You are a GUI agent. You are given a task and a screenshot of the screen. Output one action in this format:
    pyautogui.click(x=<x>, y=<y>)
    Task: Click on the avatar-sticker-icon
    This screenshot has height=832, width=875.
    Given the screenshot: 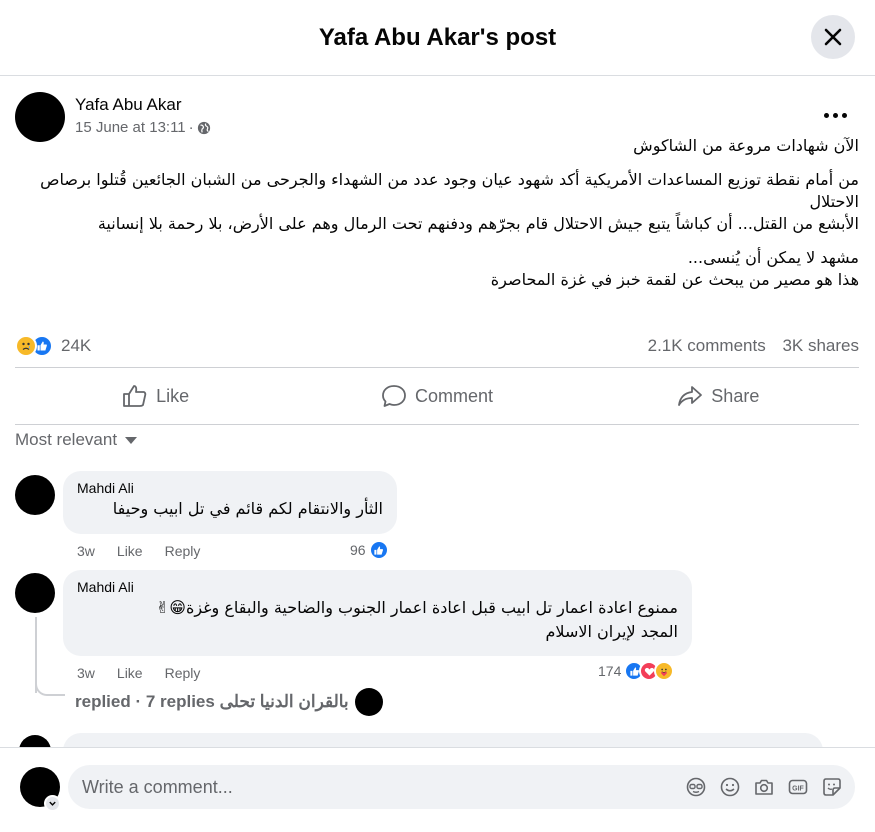 What is the action you would take?
    pyautogui.click(x=696, y=787)
    